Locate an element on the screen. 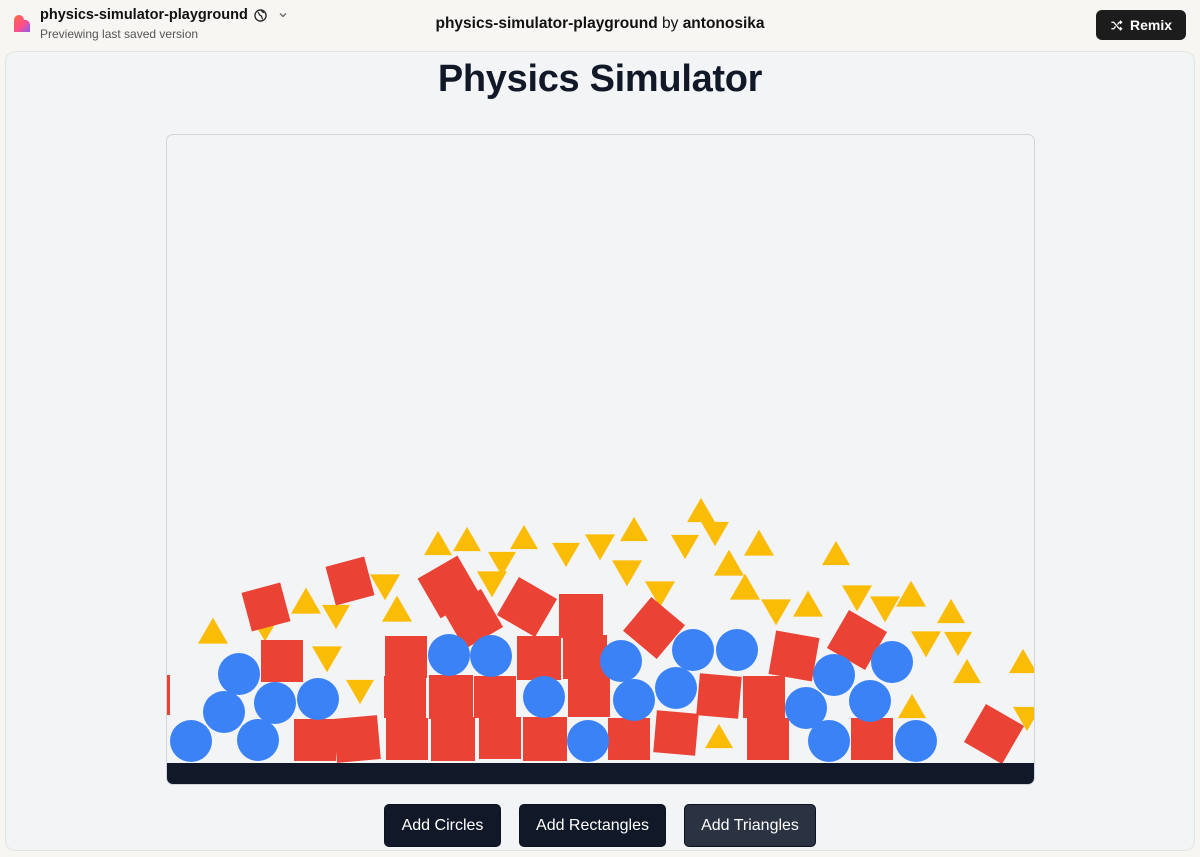 Image resolution: width=1200 pixels, height=857 pixels. add-triangles-button: Add Triangles is located at coordinates (750, 825).